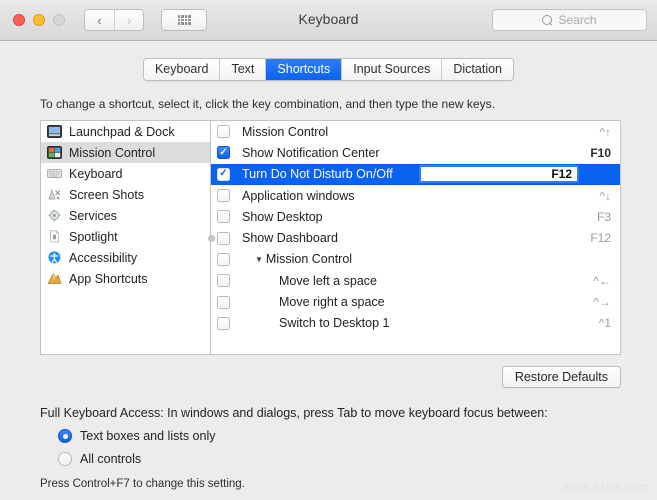 This screenshot has width=657, height=500. I want to click on table-row: Show Desktop F3, so click(415, 216).